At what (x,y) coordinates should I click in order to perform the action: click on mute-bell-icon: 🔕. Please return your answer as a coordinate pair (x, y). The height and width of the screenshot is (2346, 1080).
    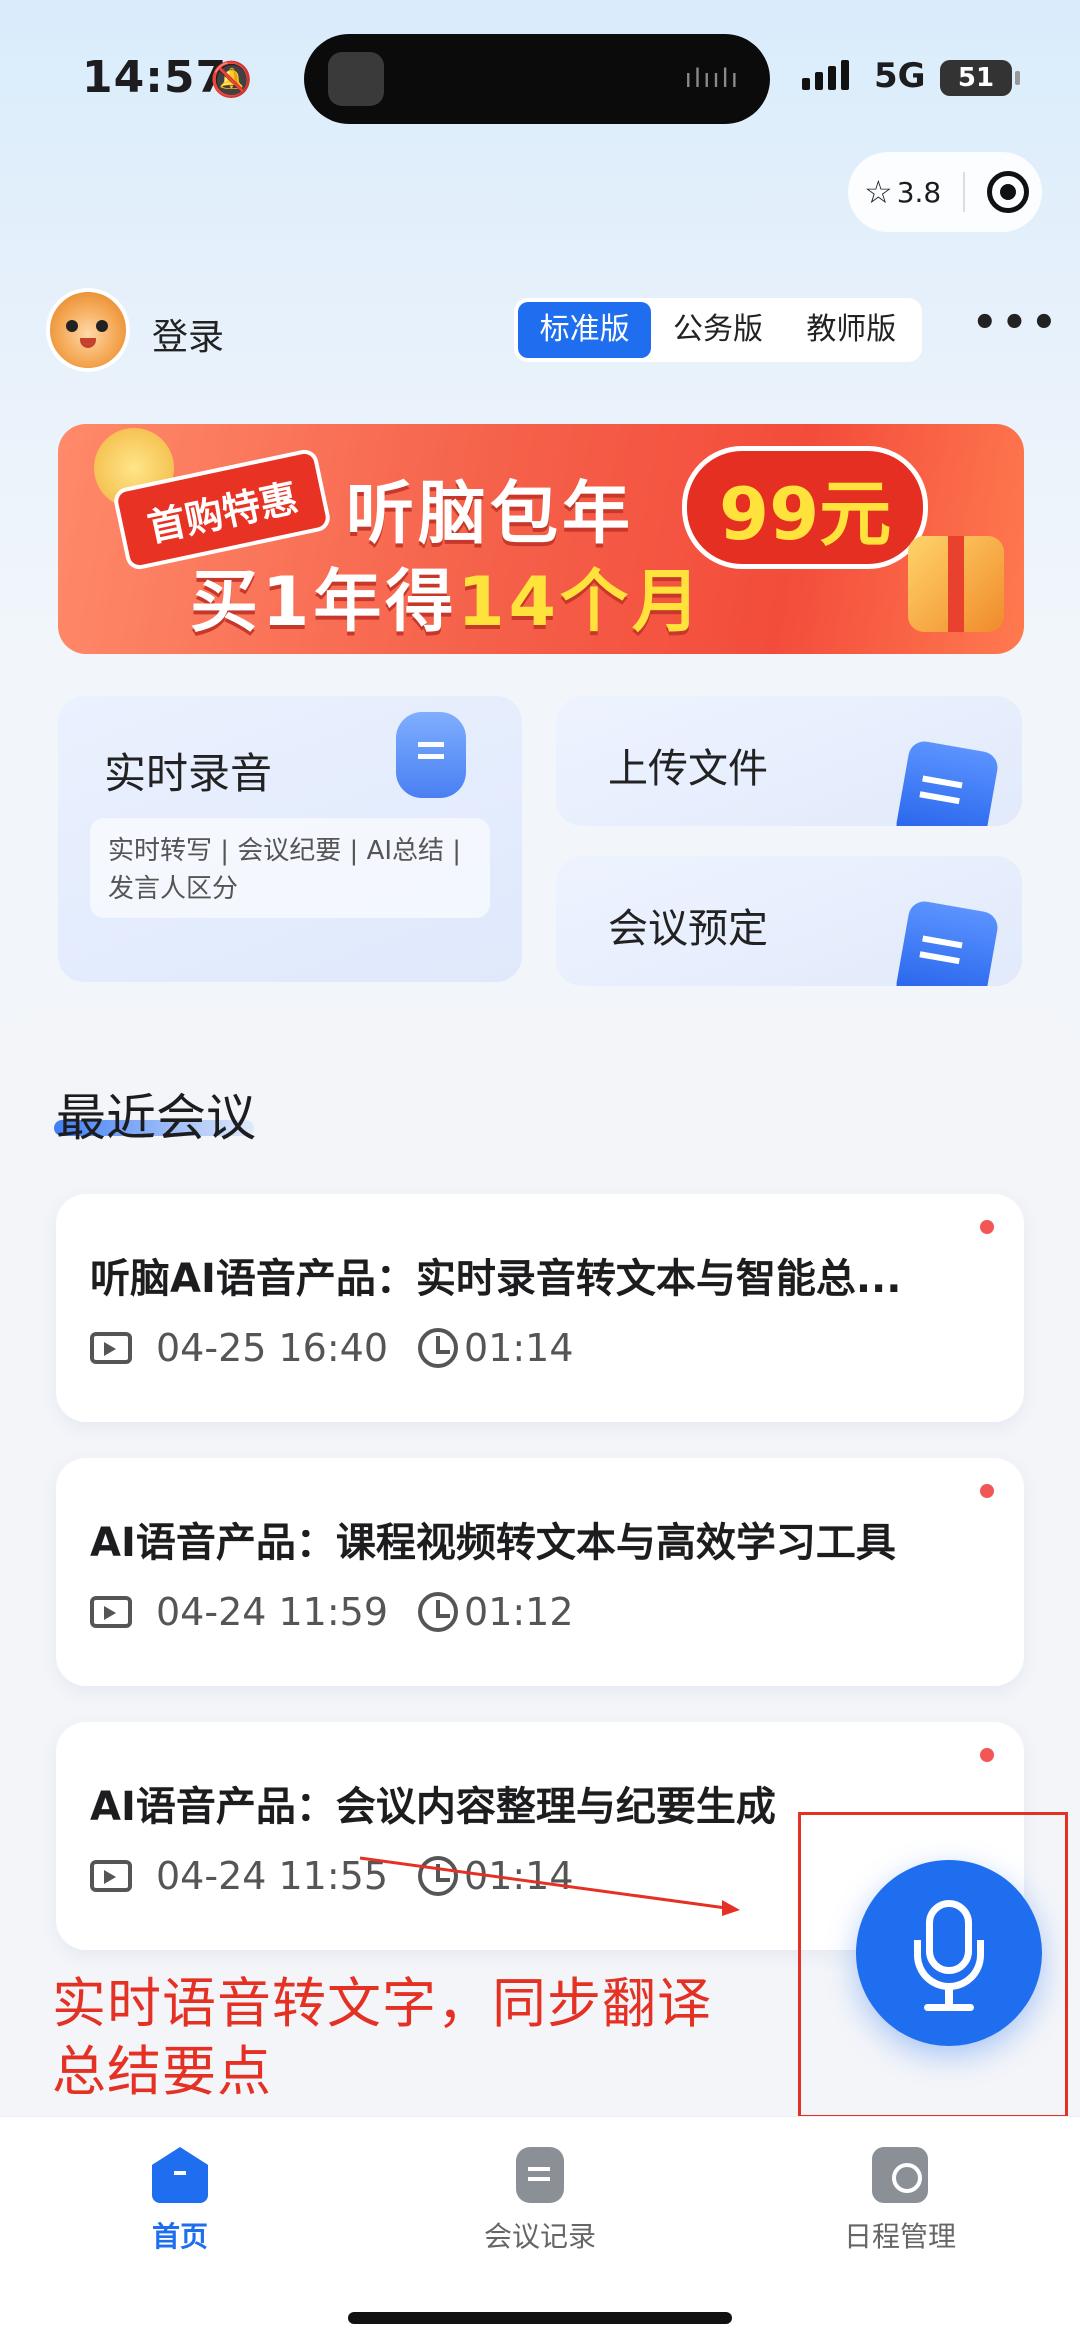
    Looking at the image, I should click on (231, 80).